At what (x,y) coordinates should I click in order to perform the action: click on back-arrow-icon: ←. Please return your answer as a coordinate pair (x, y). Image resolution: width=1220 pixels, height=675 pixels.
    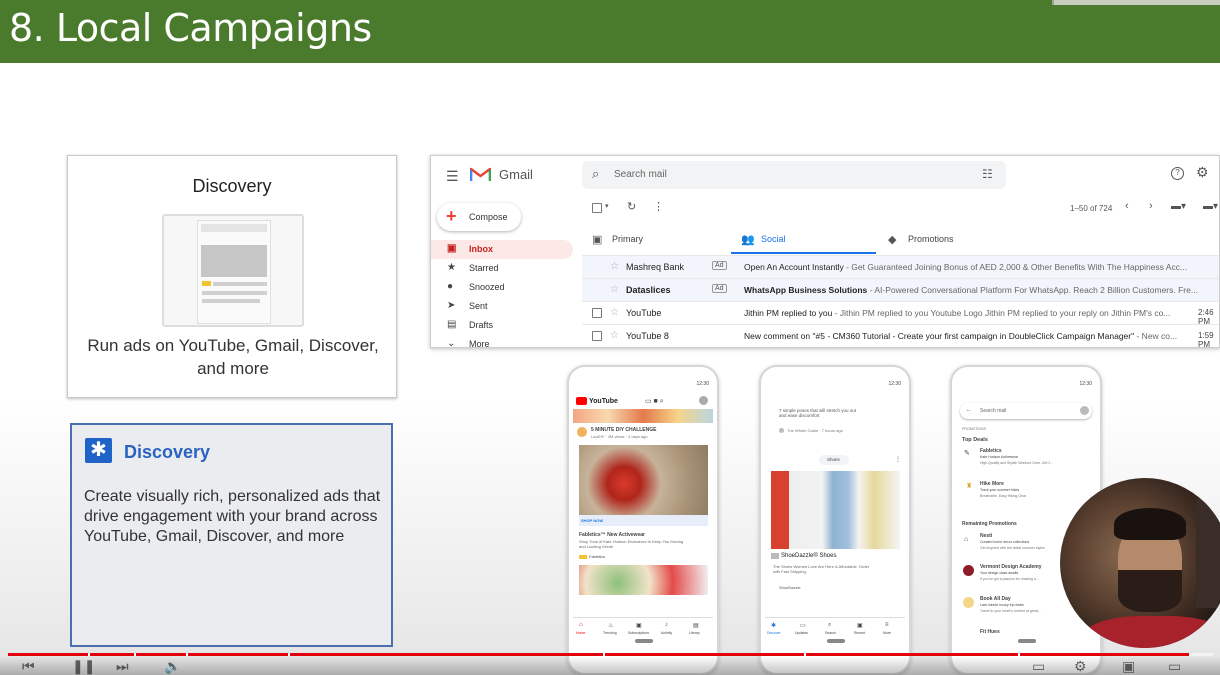
    Looking at the image, I should click on (969, 410).